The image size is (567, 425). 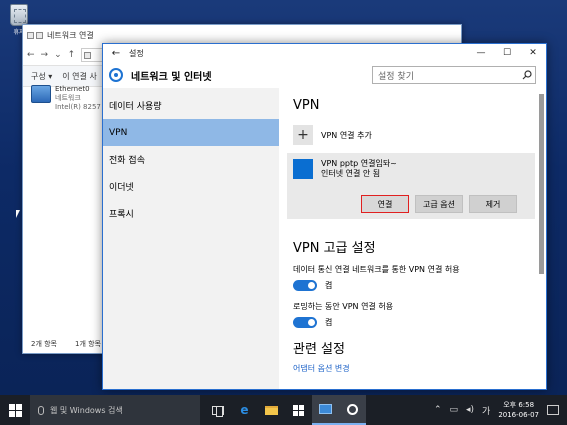 I want to click on adapter-network: 네트워크, so click(x=68, y=98).